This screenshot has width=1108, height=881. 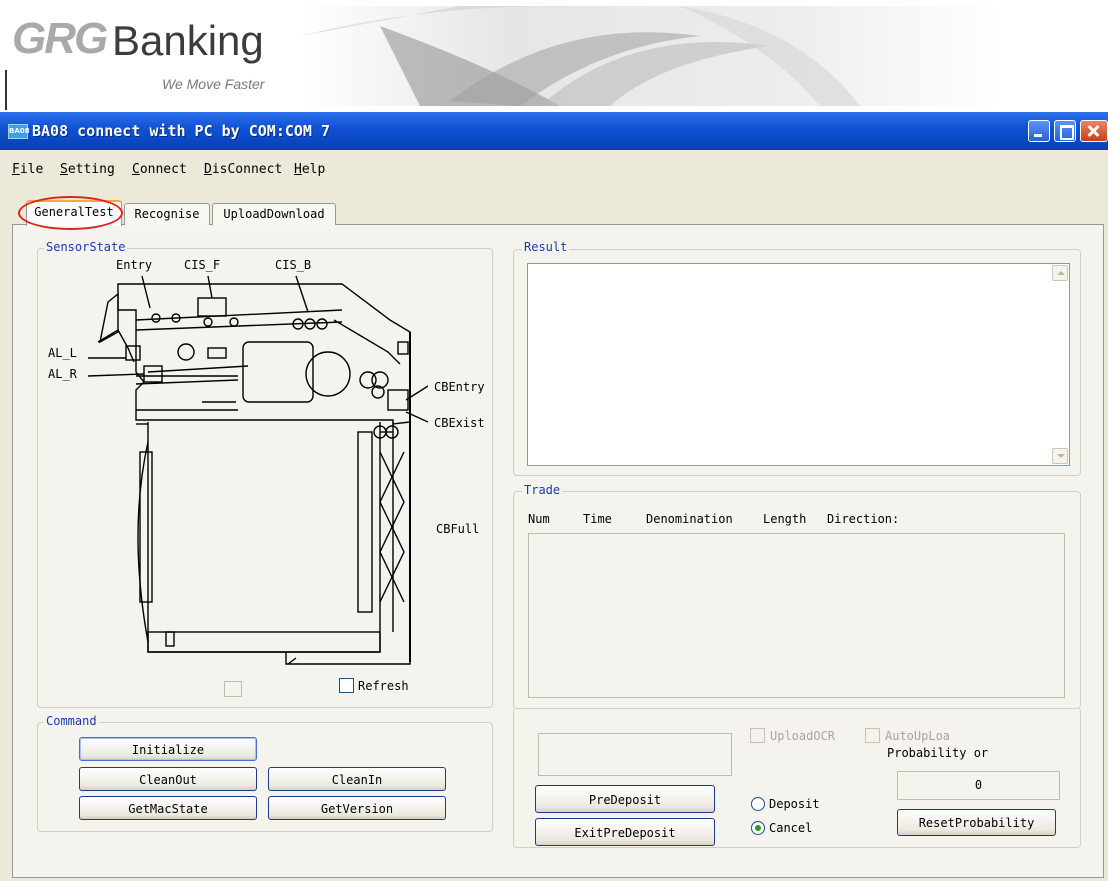 I want to click on maximize-button, so click(x=1065, y=131).